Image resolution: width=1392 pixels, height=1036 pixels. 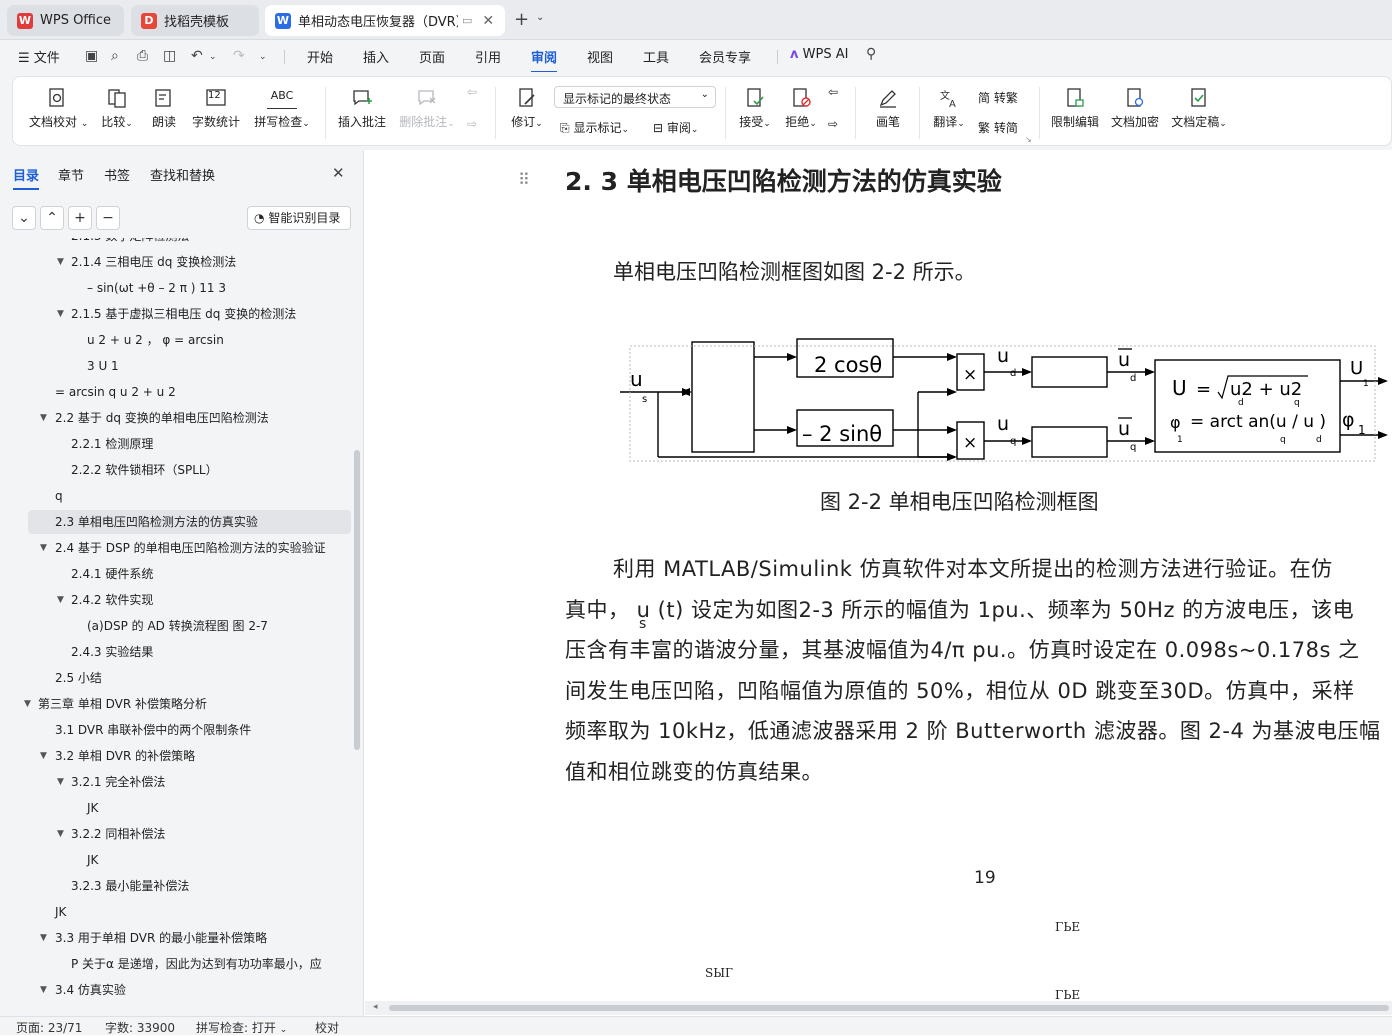 I want to click on menu-start: 开始, so click(x=320, y=56).